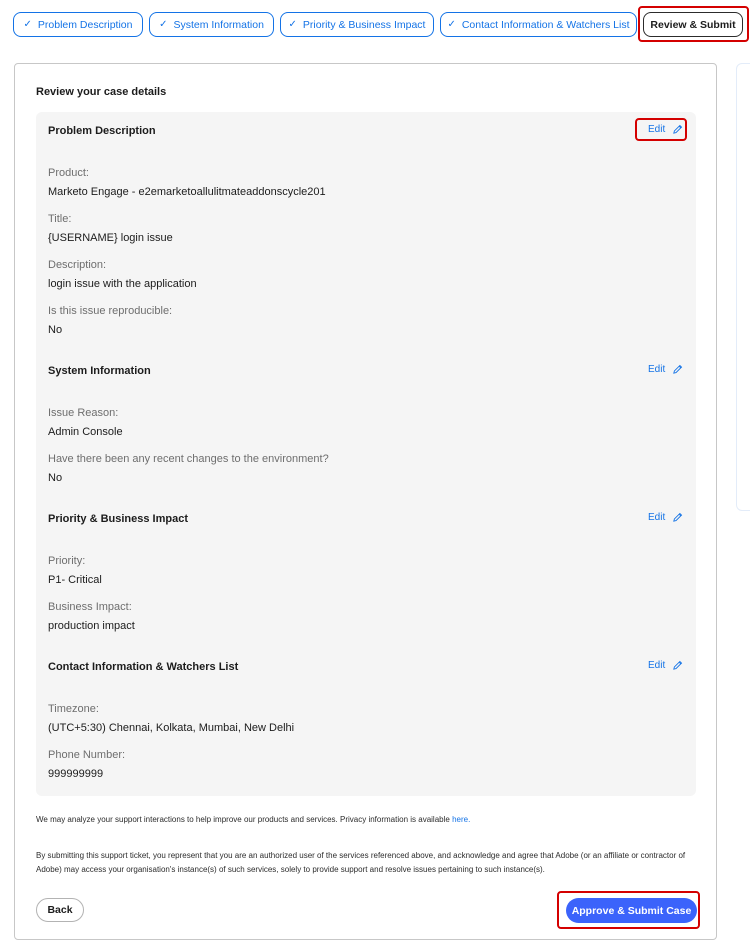 This screenshot has height=947, width=750. I want to click on tab-problem-description: ✓ Problem Description, so click(78, 24).